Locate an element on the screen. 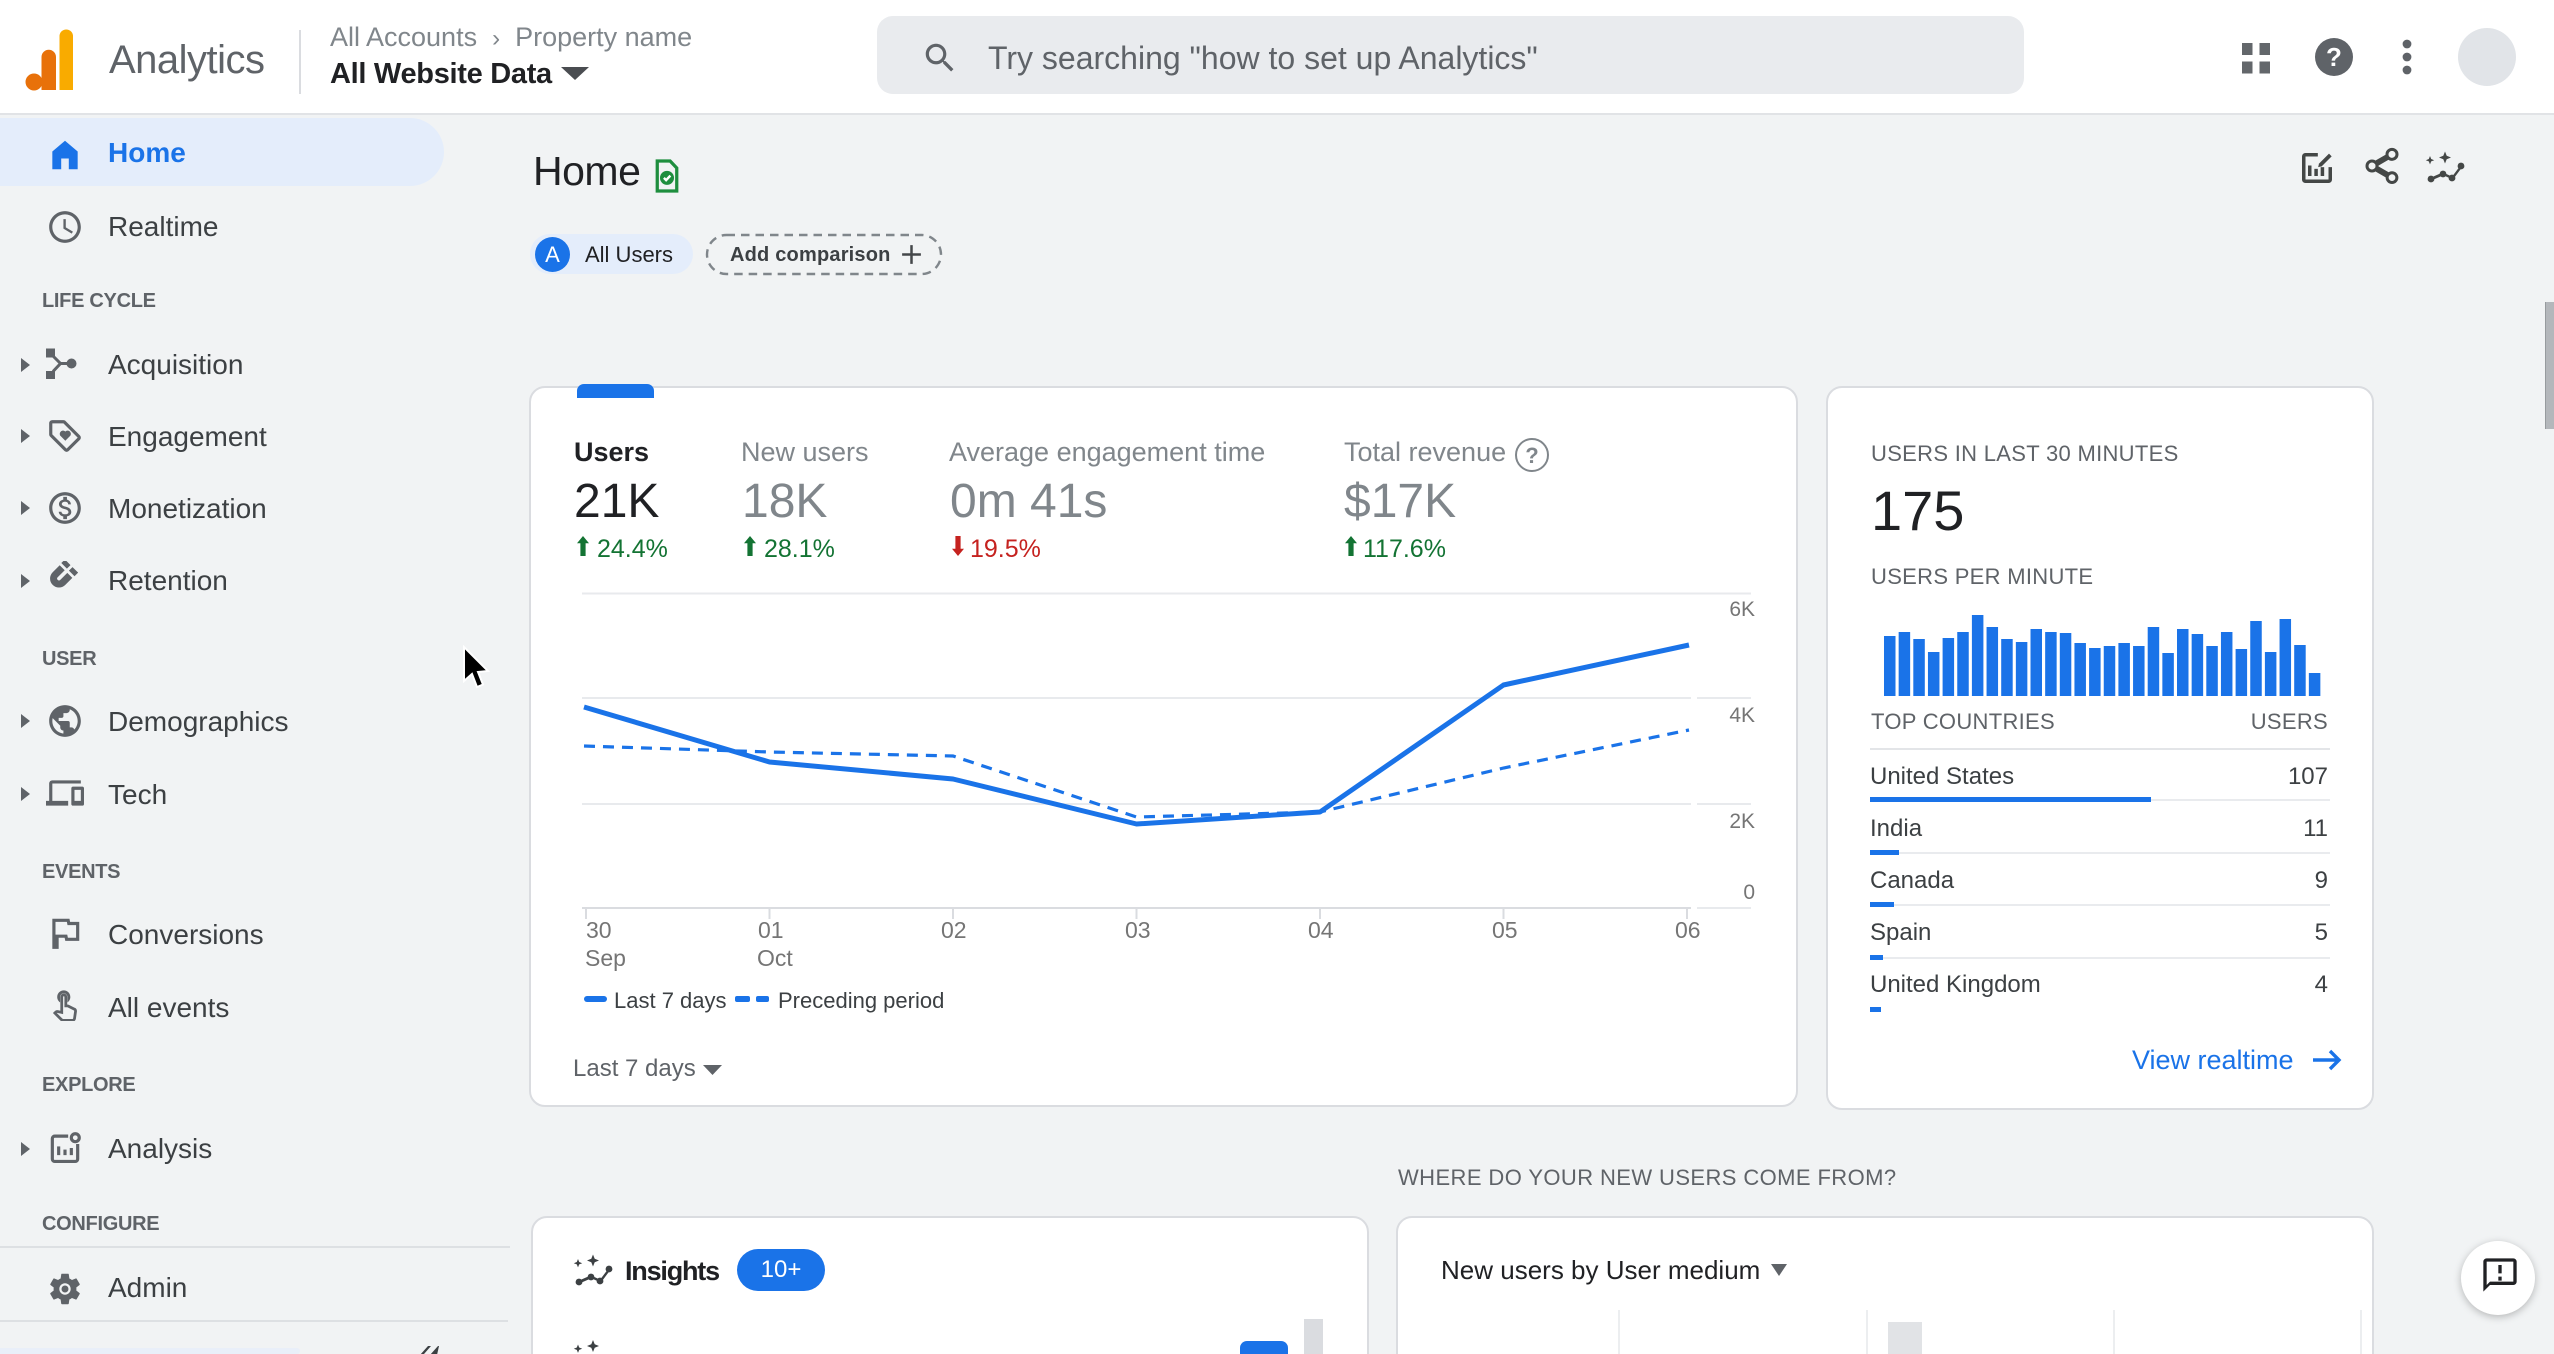 The width and height of the screenshot is (2554, 1354). svg-text: Oct is located at coordinates (775, 958).